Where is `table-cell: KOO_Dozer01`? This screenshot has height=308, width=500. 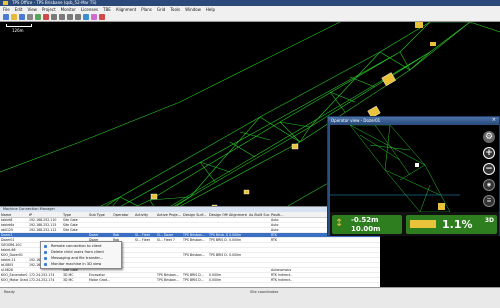 table-cell: KOO_Dozer01 is located at coordinates (12, 255).